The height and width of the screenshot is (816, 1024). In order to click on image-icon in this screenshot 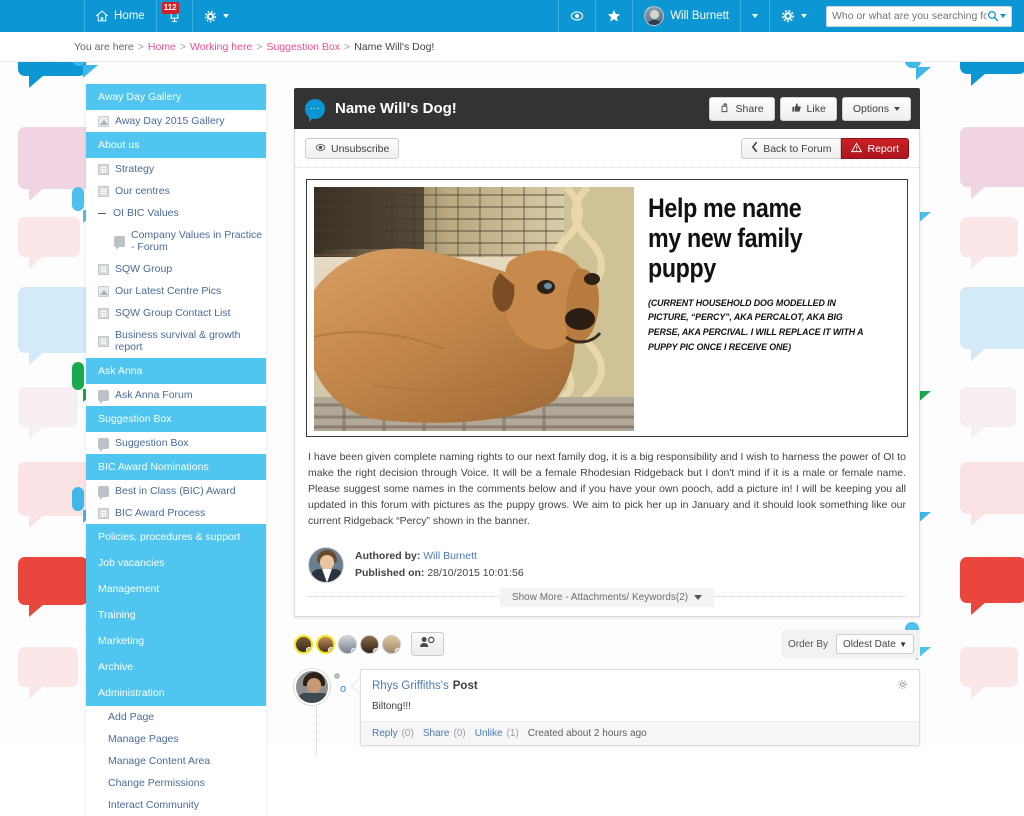, I will do `click(103, 291)`.